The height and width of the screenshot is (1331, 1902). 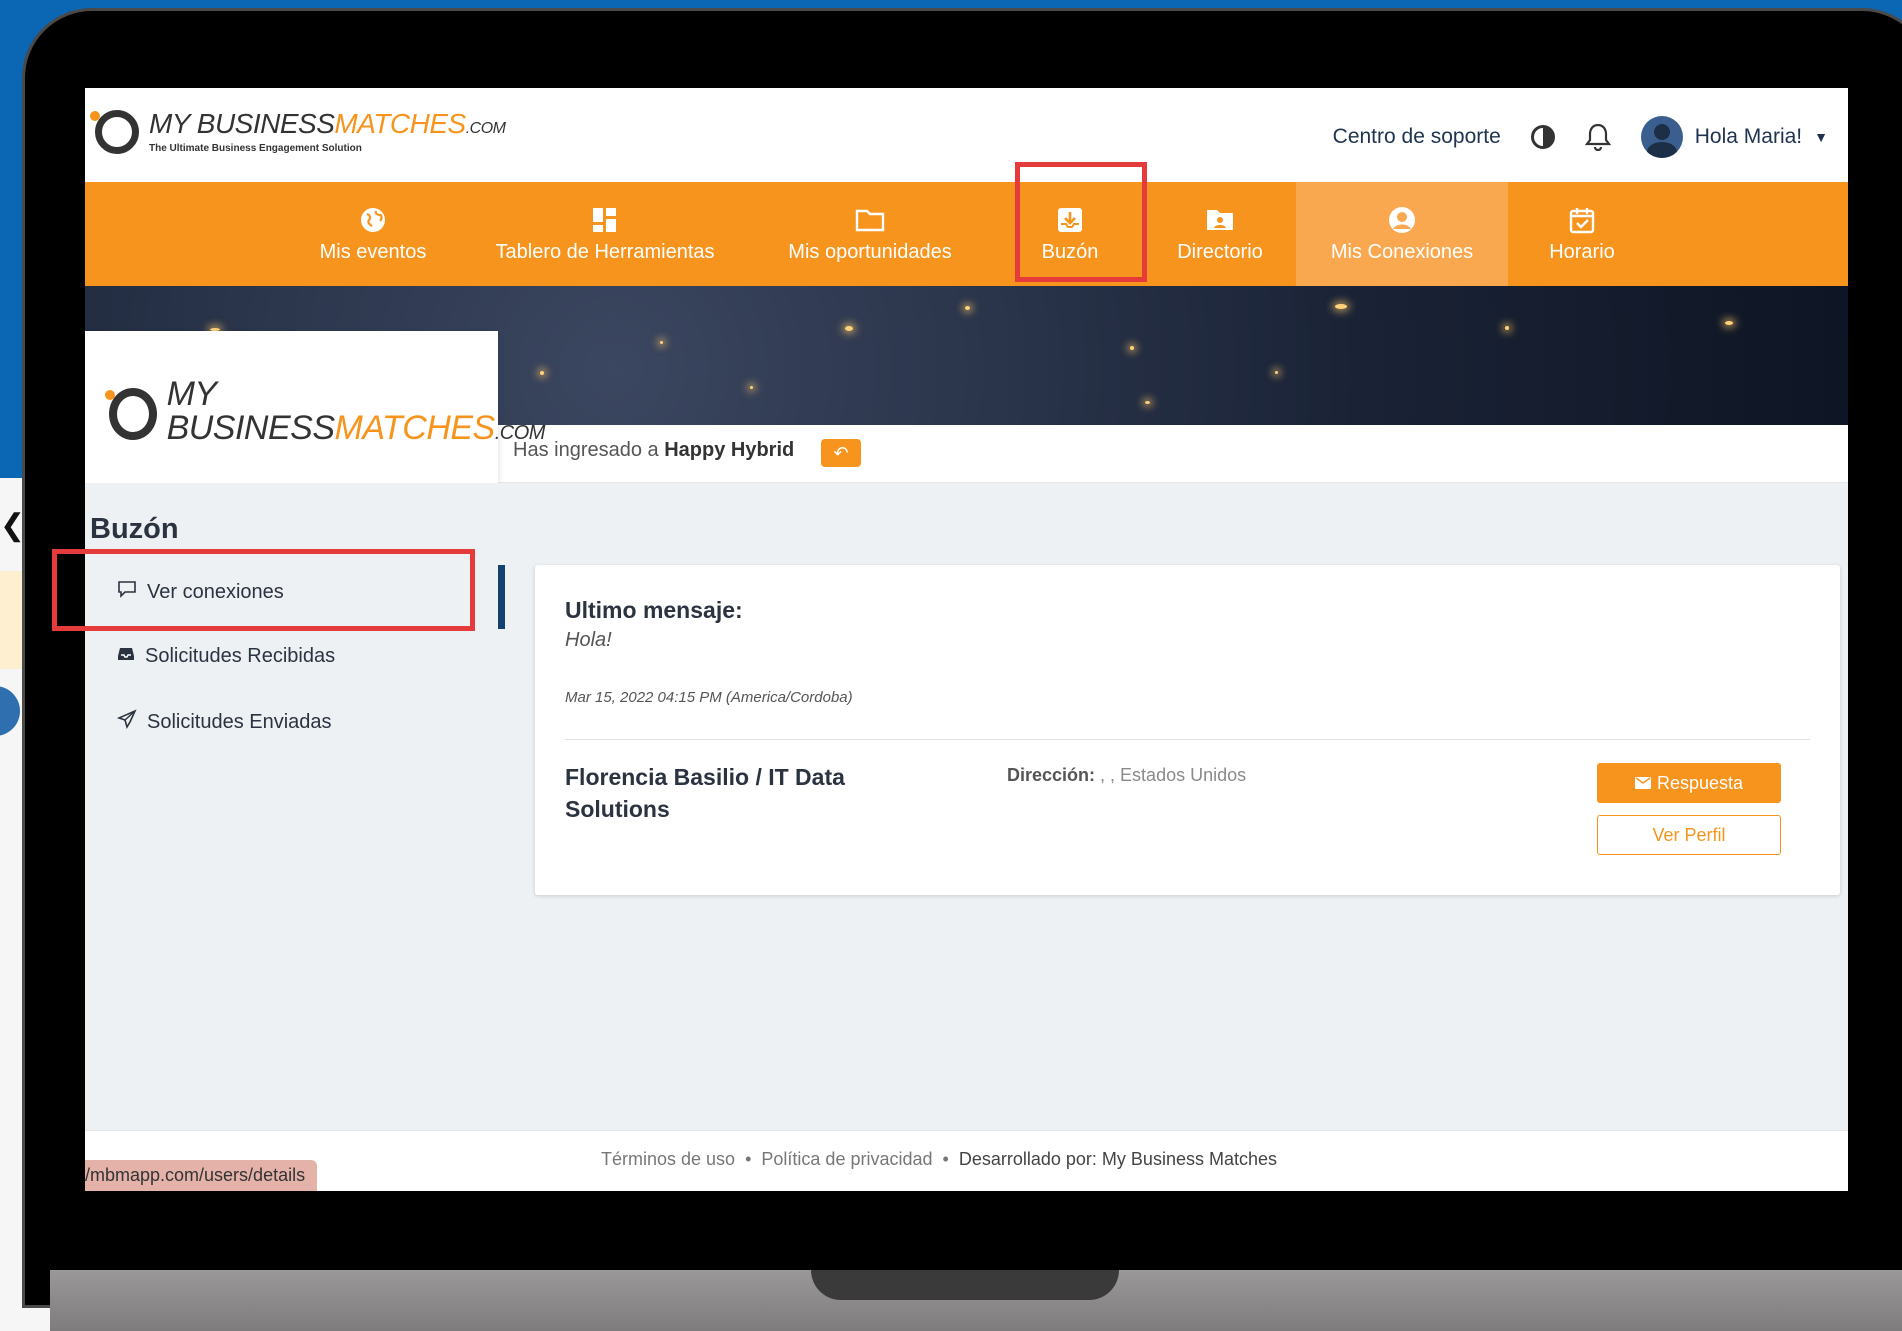 What do you see at coordinates (1821, 137) in the screenshot?
I see `chevron-down-icon: ▼` at bounding box center [1821, 137].